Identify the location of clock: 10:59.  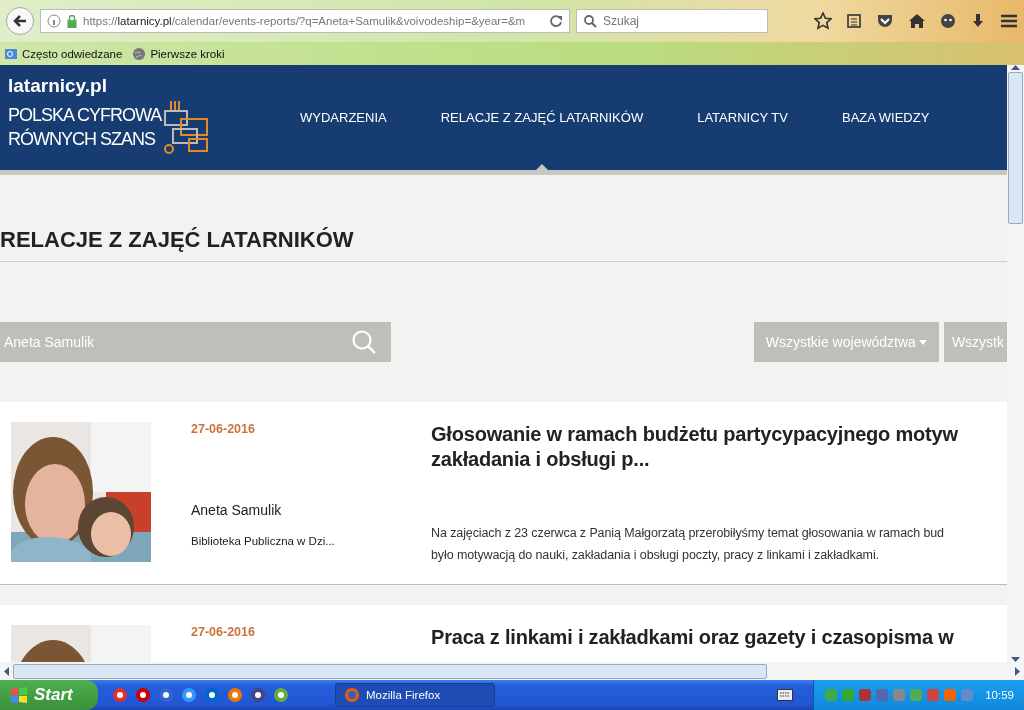
(999, 695).